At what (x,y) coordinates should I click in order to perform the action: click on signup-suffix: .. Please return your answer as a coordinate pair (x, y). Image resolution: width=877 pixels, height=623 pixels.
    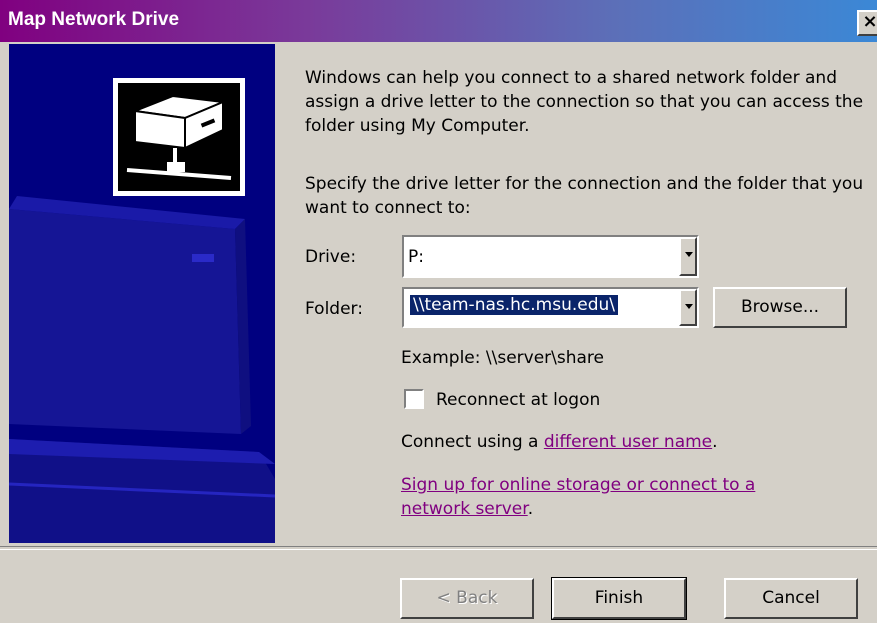
    Looking at the image, I should click on (530, 509).